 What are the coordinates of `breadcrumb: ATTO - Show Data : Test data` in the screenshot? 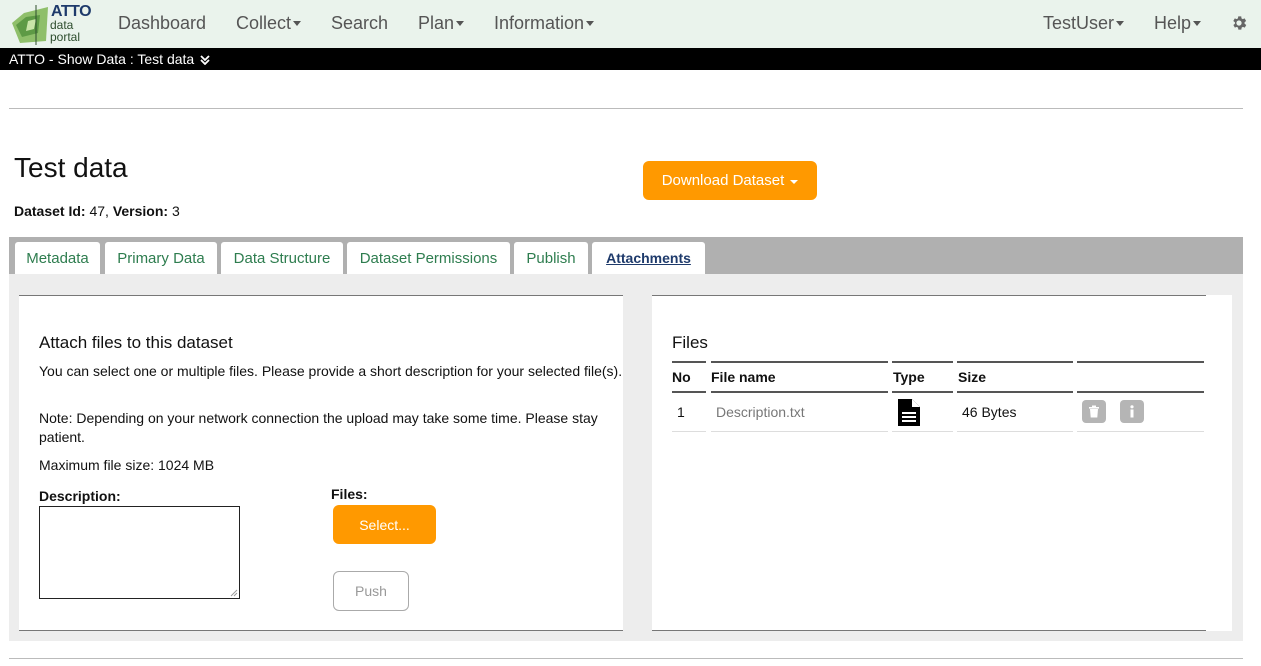 It's located at (109, 59).